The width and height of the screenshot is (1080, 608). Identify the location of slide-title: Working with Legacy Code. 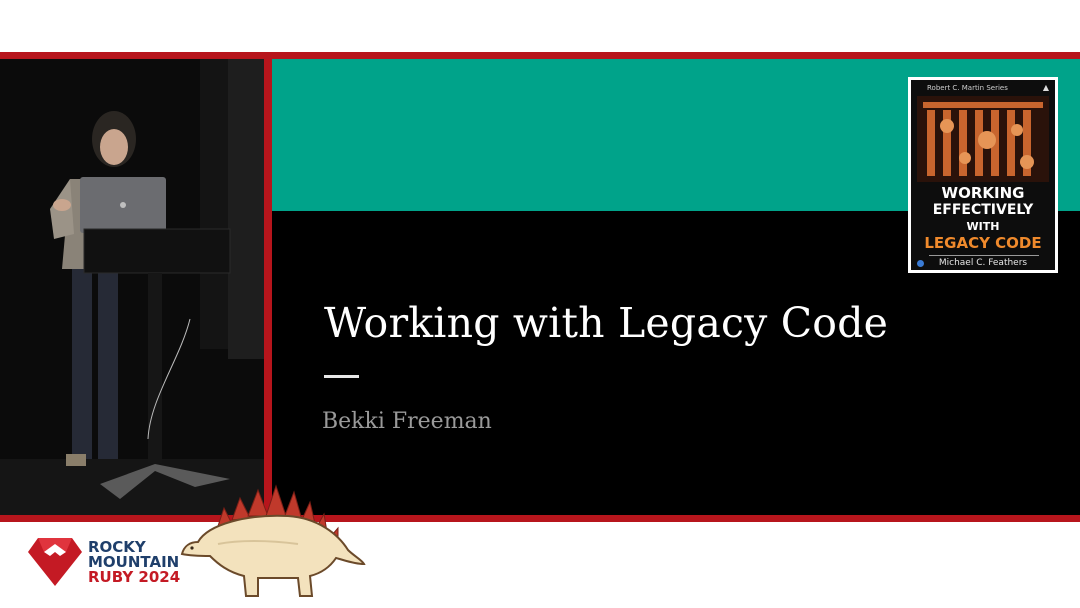
(606, 323).